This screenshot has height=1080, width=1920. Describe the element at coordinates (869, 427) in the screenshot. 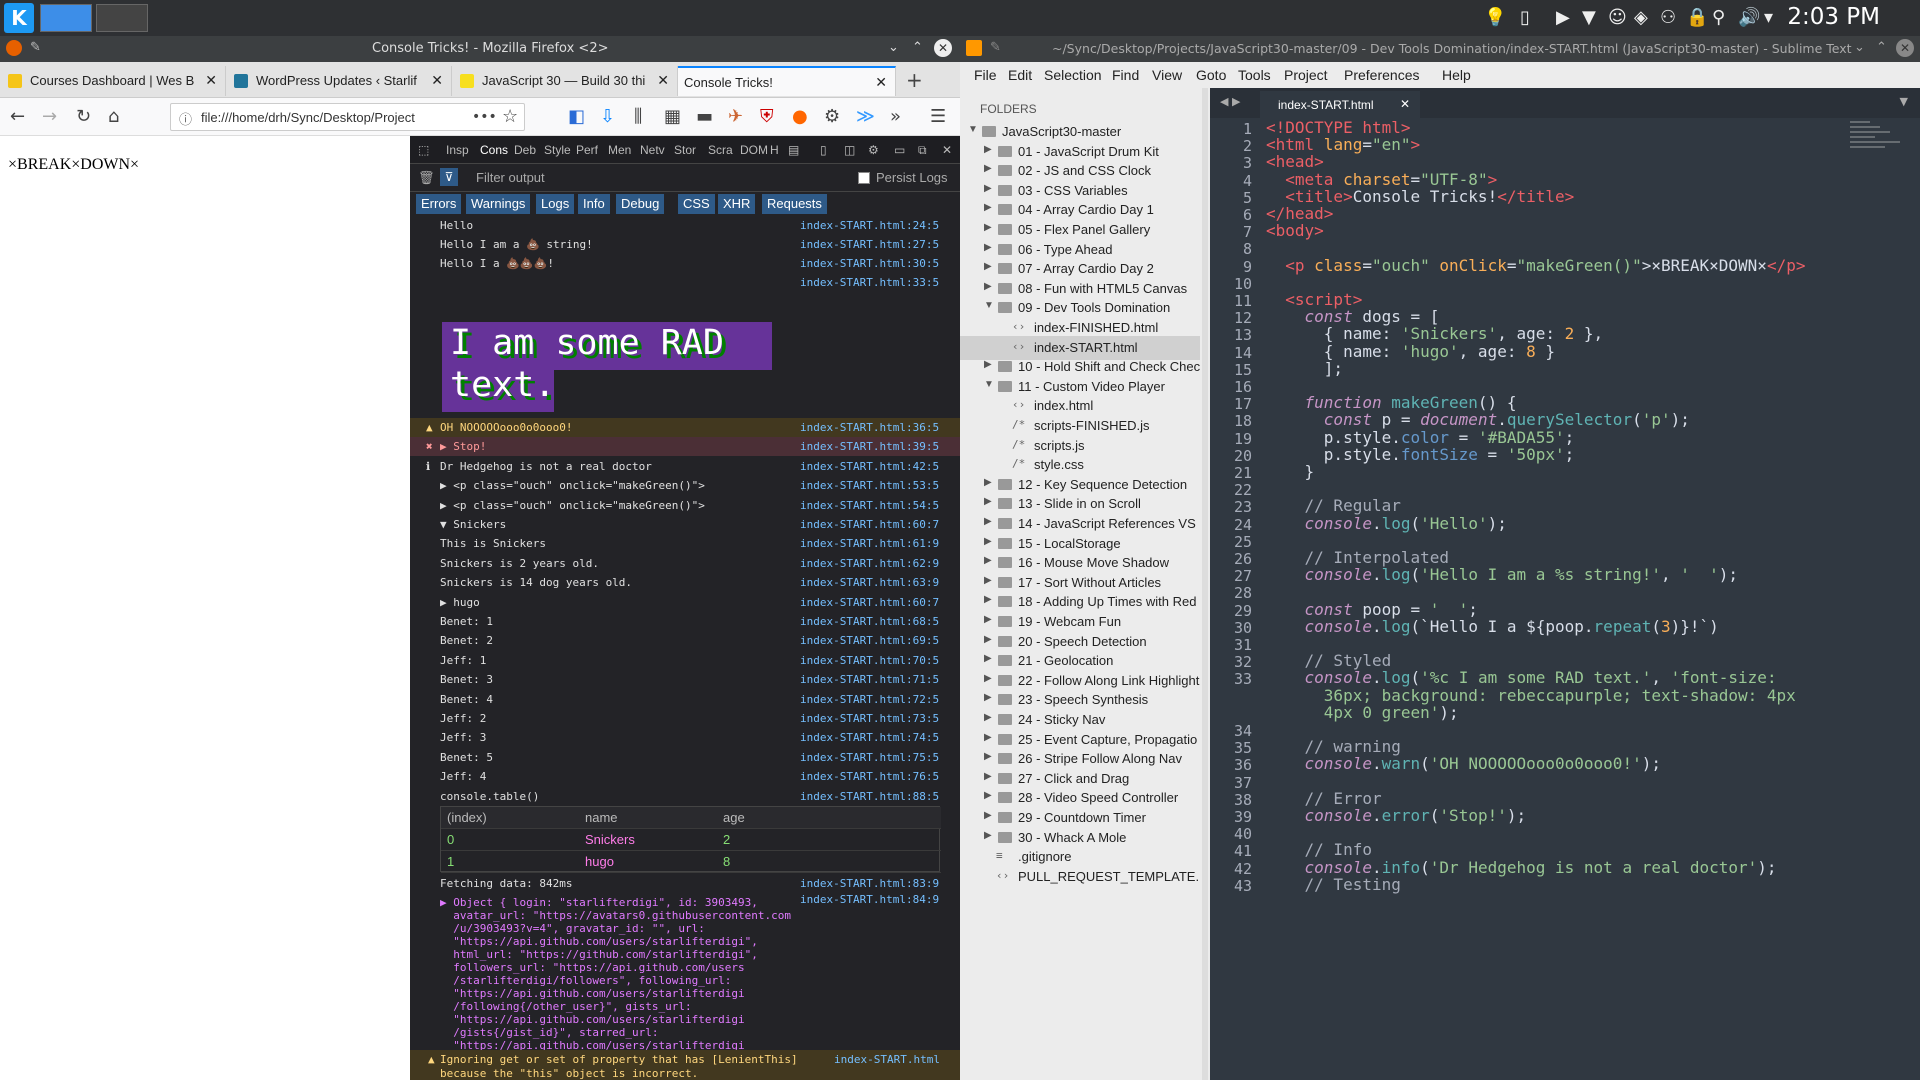

I see `log-source-link: index-START.html:36:5` at that location.